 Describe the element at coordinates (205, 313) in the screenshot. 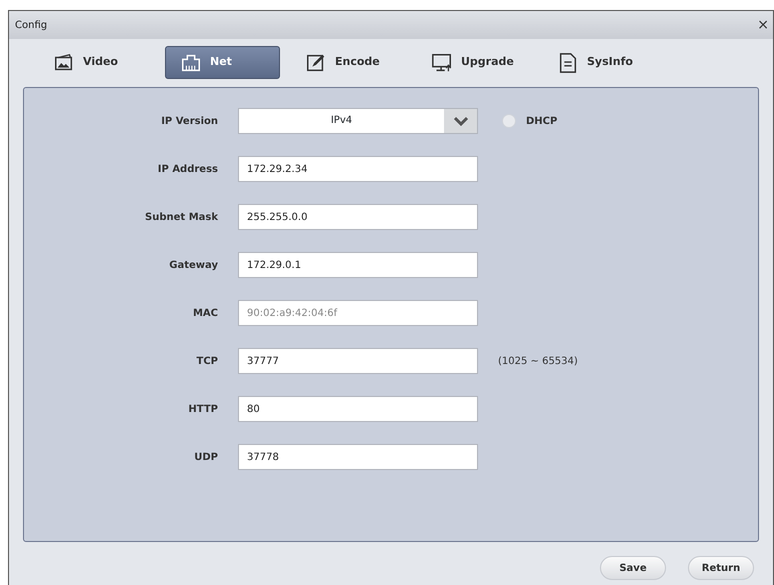

I see `field-label: MAC` at that location.